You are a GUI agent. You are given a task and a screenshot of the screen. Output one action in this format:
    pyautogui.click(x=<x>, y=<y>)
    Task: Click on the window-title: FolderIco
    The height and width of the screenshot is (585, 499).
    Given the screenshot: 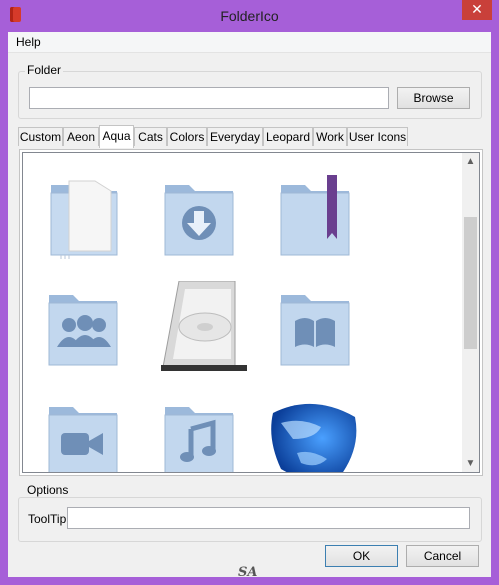 What is the action you would take?
    pyautogui.click(x=249, y=16)
    